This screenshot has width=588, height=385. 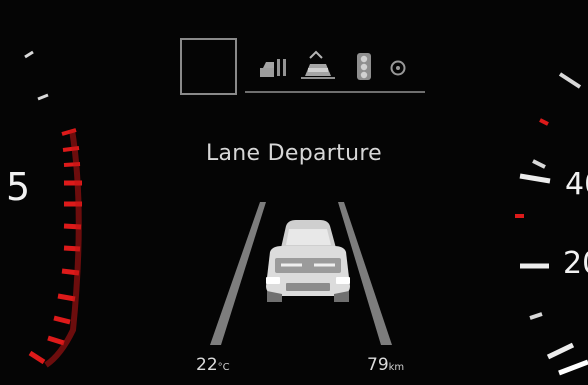 I want to click on temperature-value: 22, so click(x=207, y=365).